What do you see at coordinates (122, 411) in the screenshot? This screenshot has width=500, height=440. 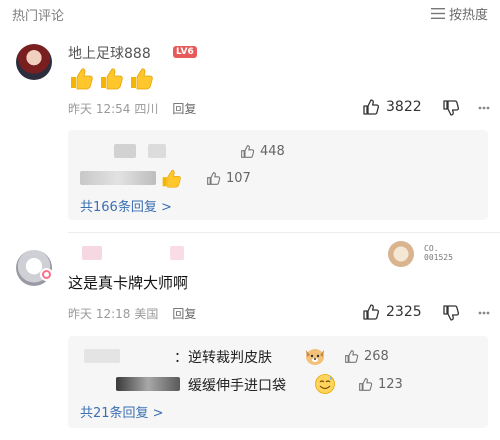 I see `view-all-replies-link: 共21条回复 >` at bounding box center [122, 411].